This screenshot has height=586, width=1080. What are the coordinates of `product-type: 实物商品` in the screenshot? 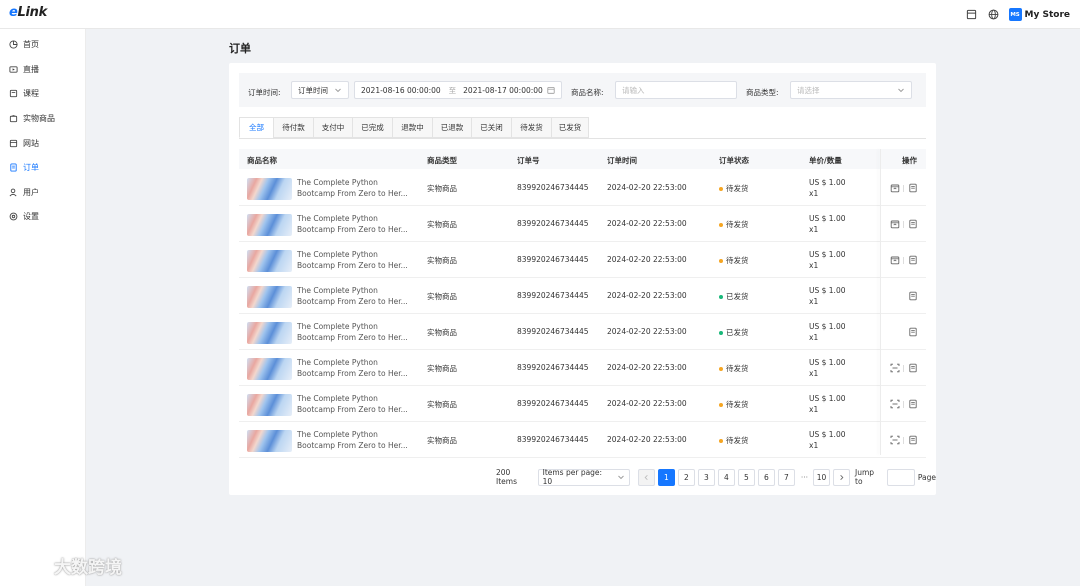 It's located at (442, 188).